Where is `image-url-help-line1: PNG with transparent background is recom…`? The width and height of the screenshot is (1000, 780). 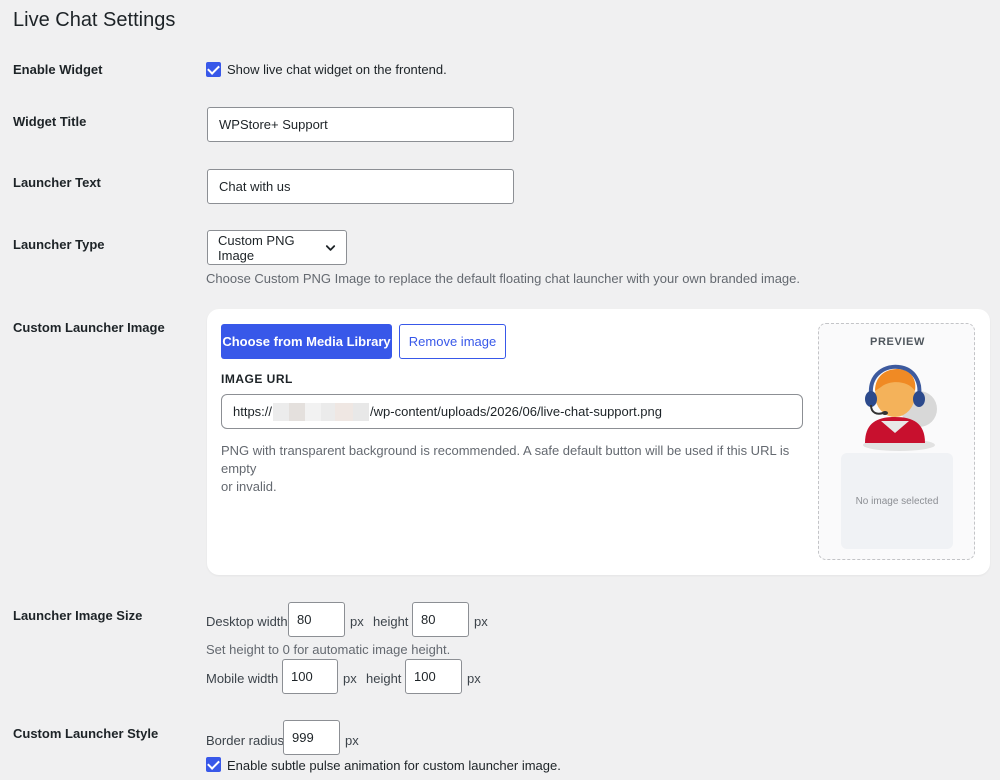 image-url-help-line1: PNG with transparent background is recom… is located at coordinates (505, 459).